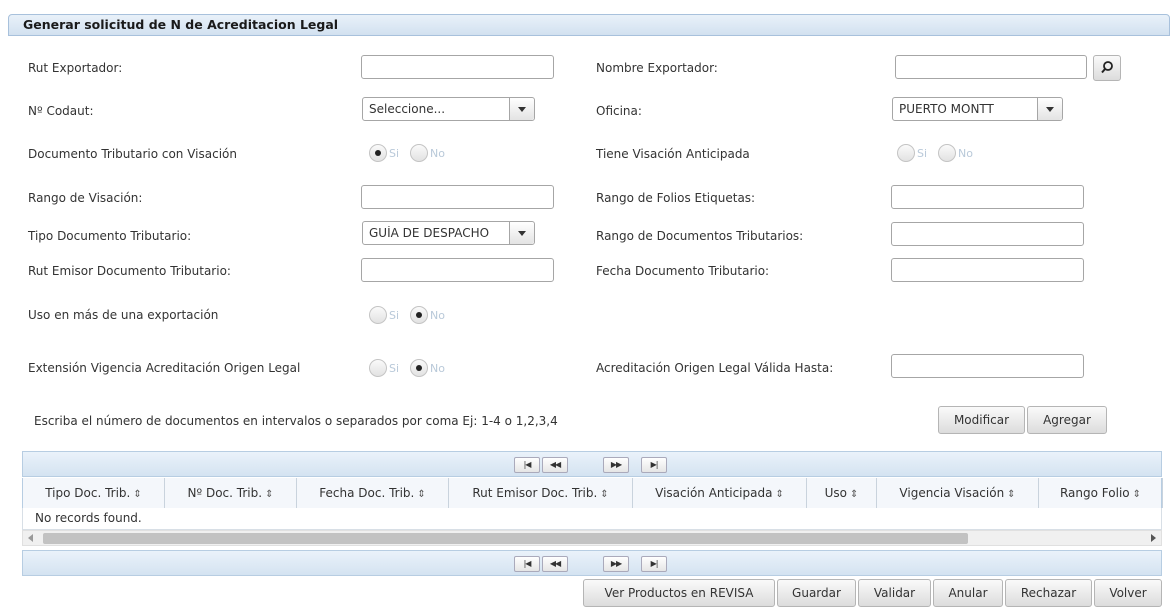 The height and width of the screenshot is (616, 1170). What do you see at coordinates (676, 198) in the screenshot?
I see `rango-folios-label: Rango de Folios Etiquetas:` at bounding box center [676, 198].